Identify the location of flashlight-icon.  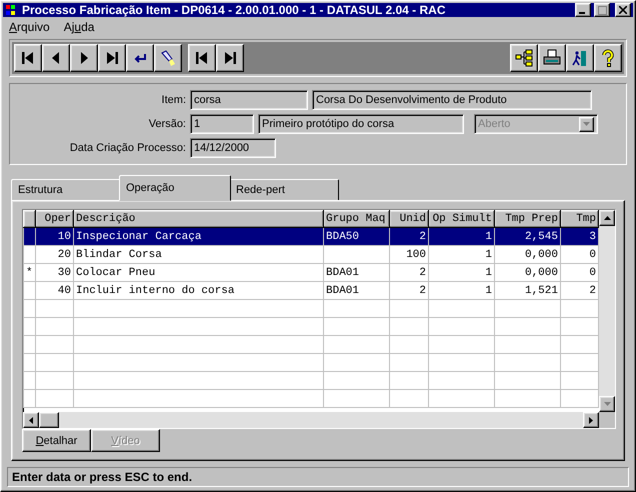
(168, 58).